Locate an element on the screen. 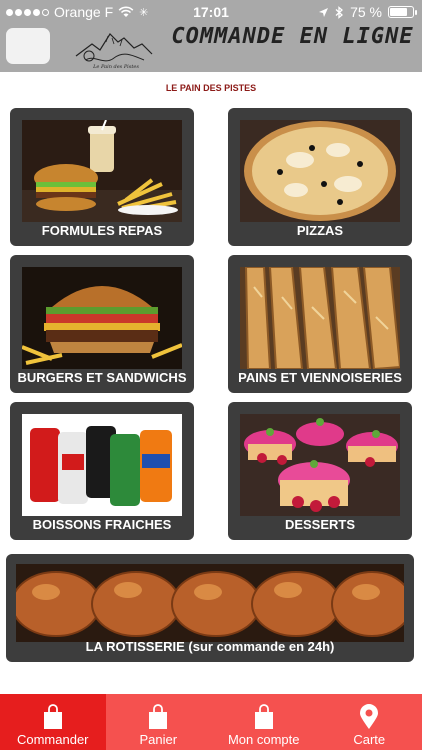  tile-pains-viennoiseries: PAINS ET VIENNOISERIES is located at coordinates (320, 324).